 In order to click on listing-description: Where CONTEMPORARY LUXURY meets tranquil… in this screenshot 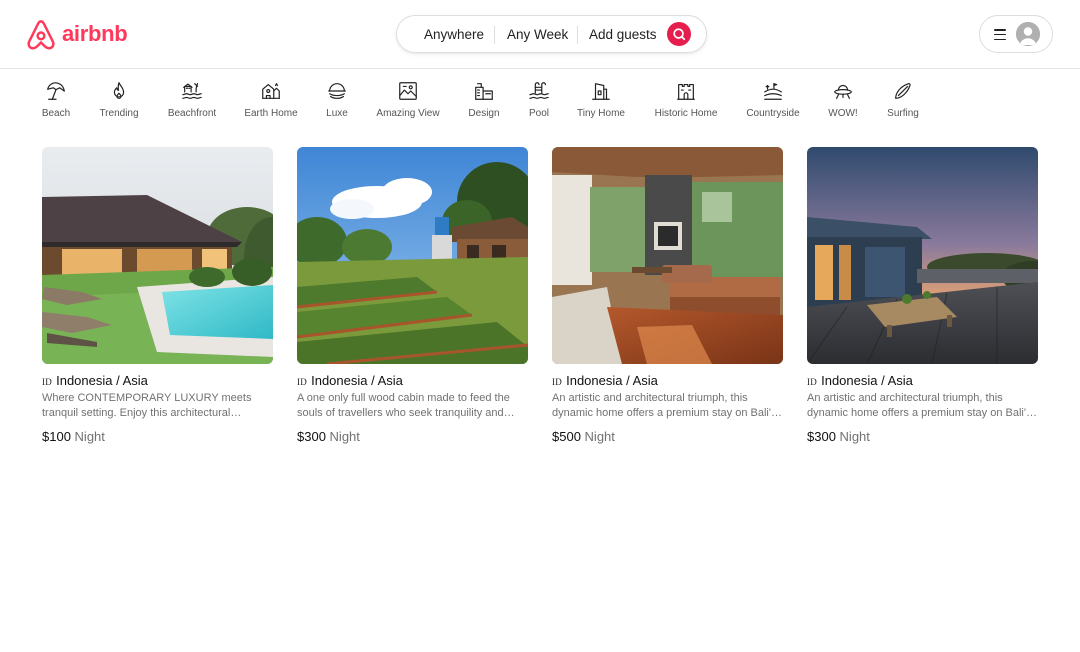, I will do `click(147, 405)`.